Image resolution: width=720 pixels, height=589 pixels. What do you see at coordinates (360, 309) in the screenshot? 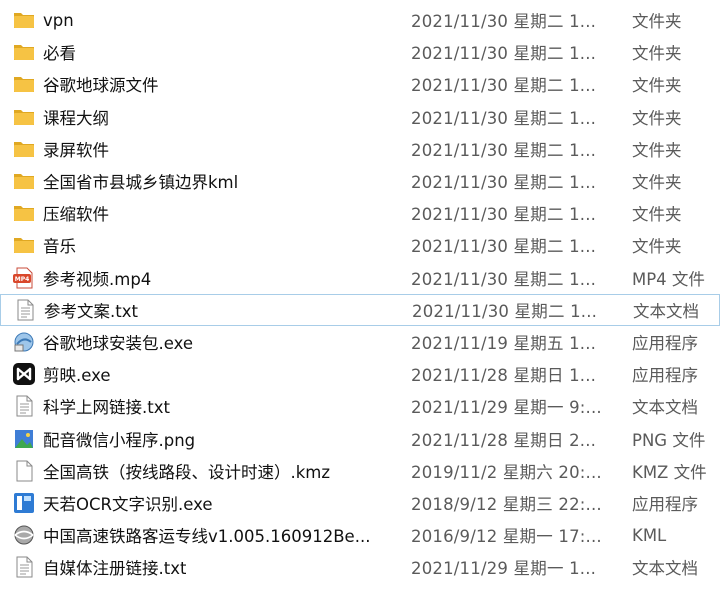
I see `file-row: 参考文案.txt 2021/11/30 星期二 1... 文本文档` at bounding box center [360, 309].